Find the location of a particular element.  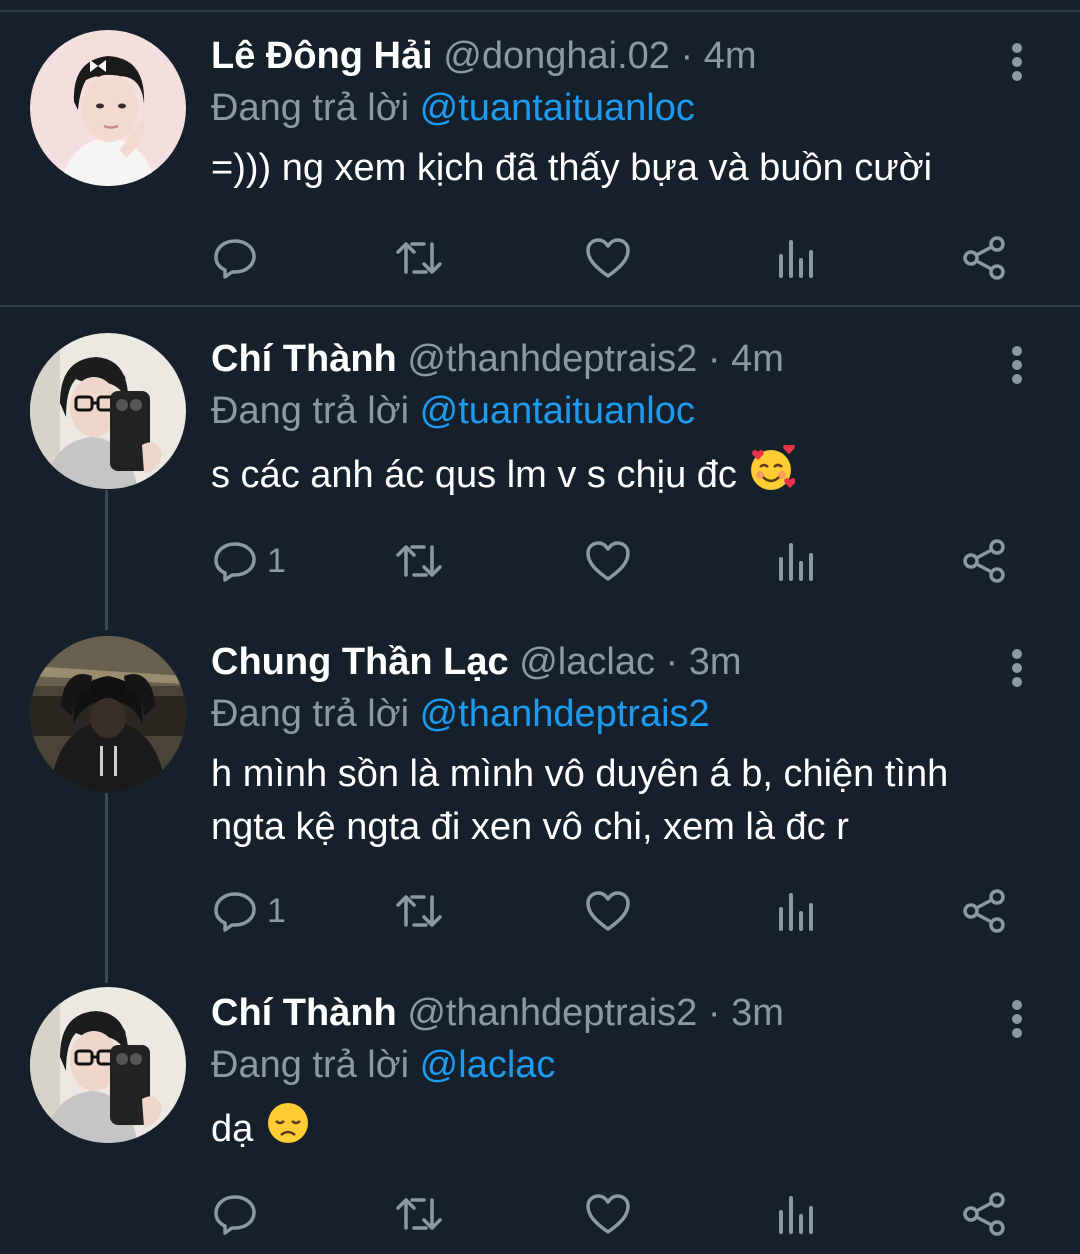

handle: @laclac is located at coordinates (587, 662).